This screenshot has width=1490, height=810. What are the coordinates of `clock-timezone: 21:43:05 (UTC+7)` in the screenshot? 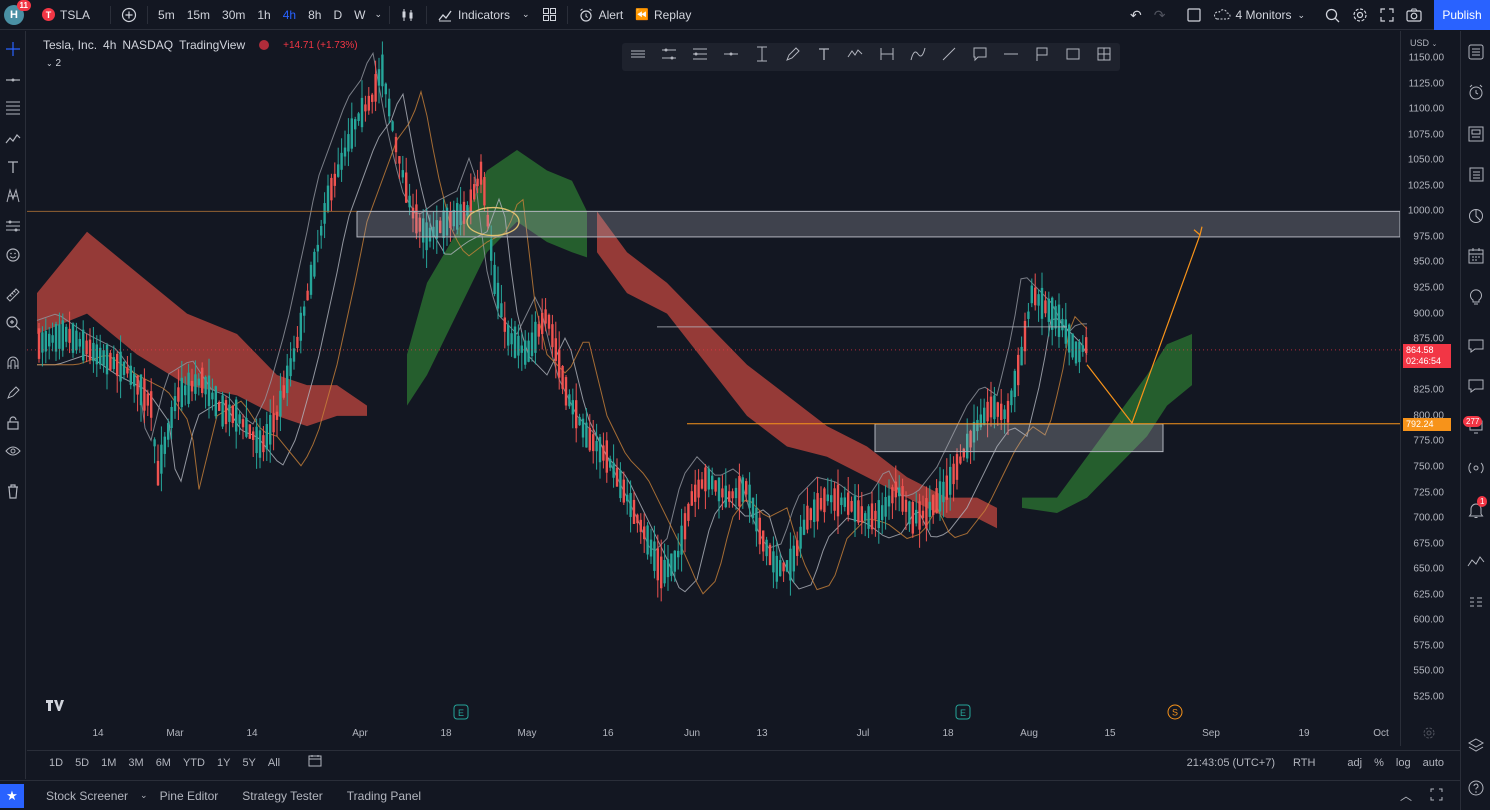 It's located at (1231, 763).